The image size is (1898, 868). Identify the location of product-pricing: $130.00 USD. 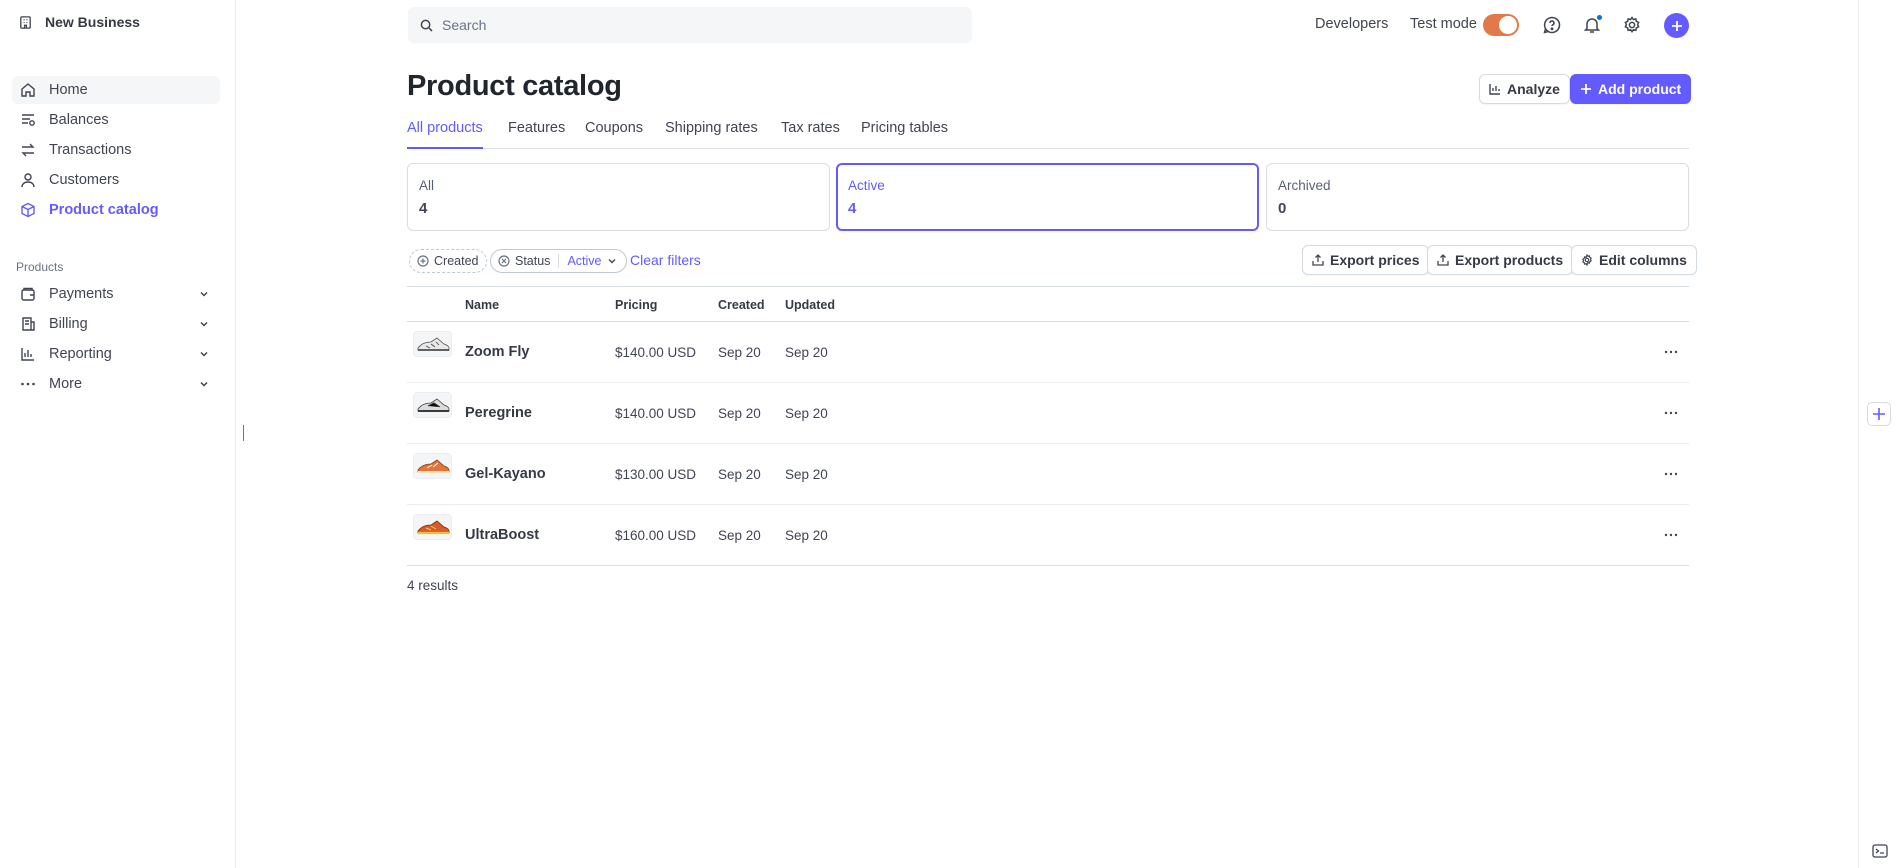
(656, 474).